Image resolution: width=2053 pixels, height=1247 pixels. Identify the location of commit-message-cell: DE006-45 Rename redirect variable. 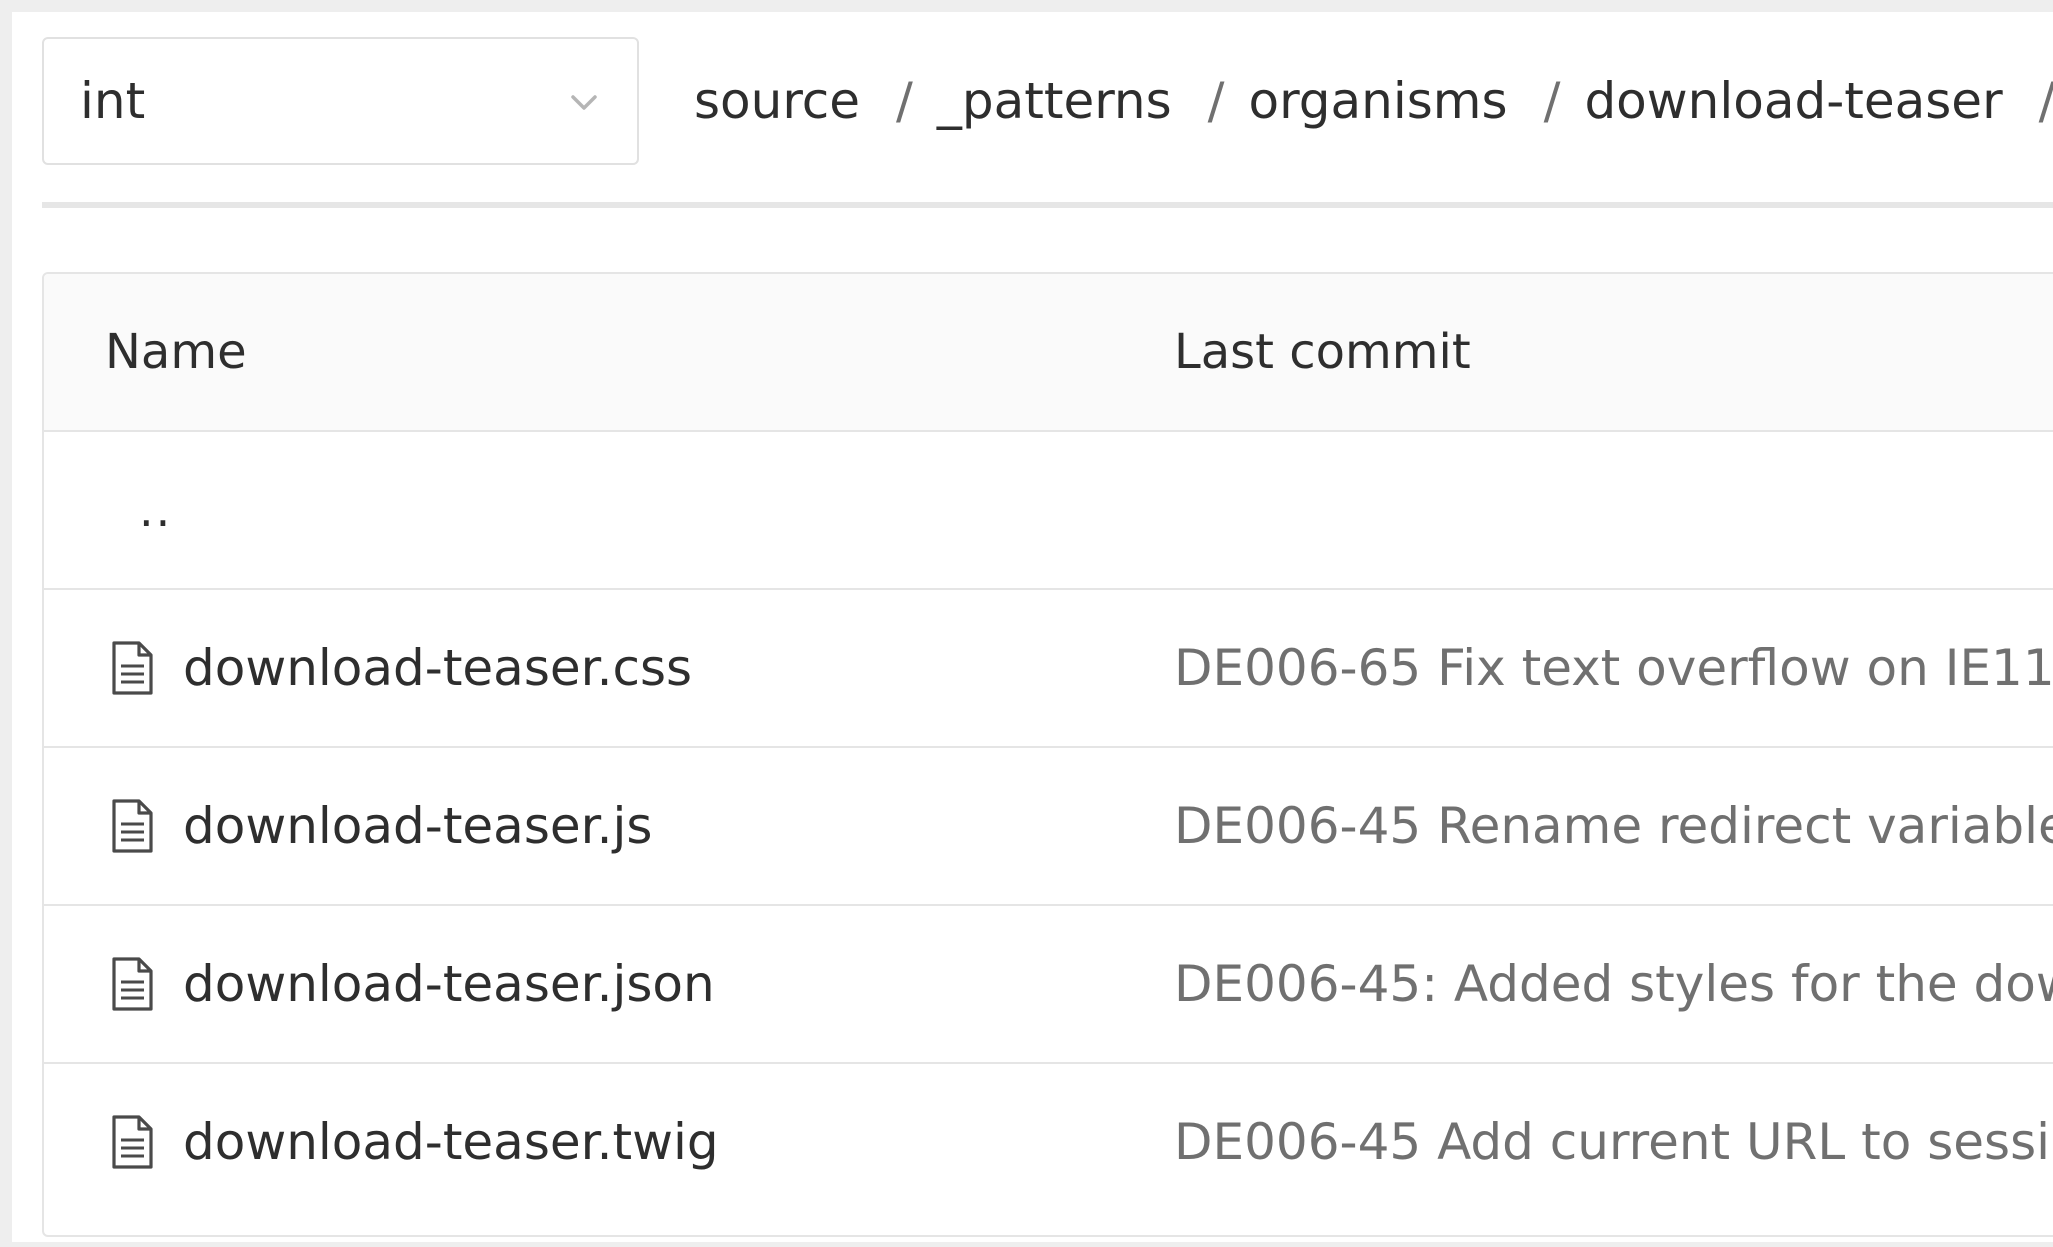
(1613, 826).